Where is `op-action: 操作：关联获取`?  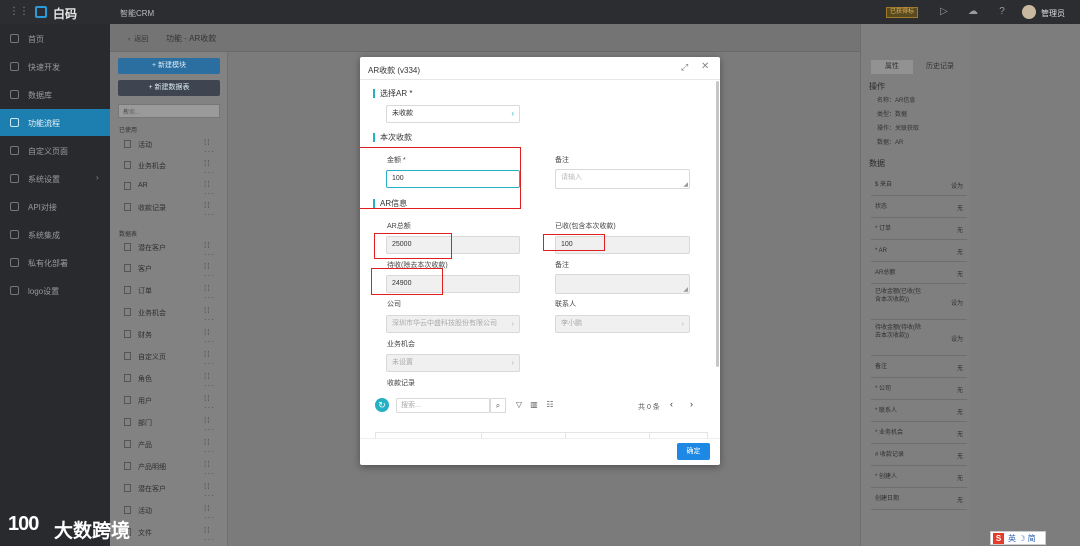
op-action: 操作：关联获取 is located at coordinates (898, 129).